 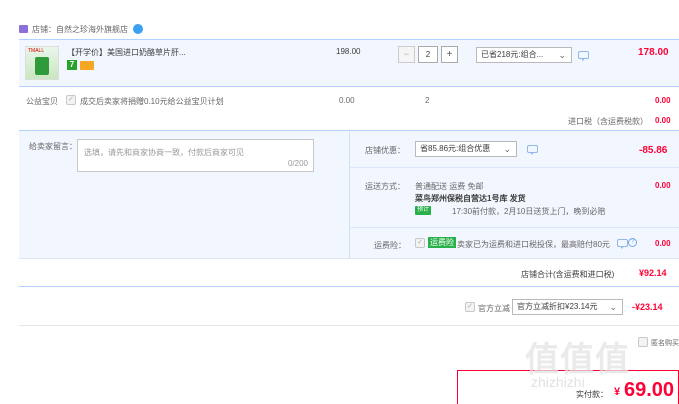 What do you see at coordinates (390, 245) in the screenshot?
I see `insurance-label: 运费险：` at bounding box center [390, 245].